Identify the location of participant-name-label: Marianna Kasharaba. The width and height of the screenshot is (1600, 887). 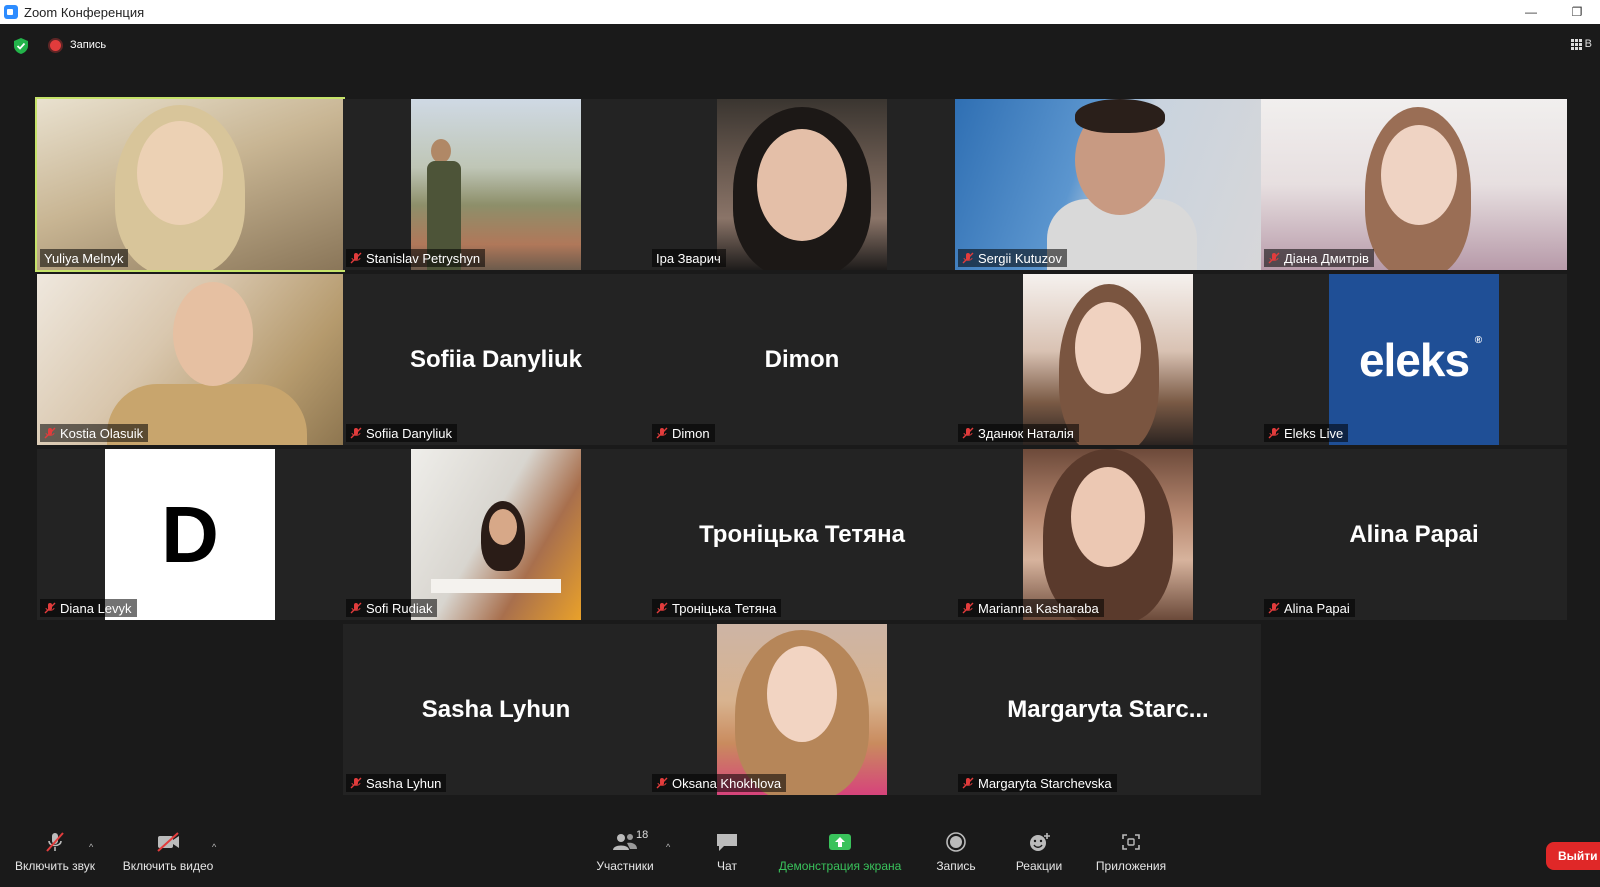
(1031, 608).